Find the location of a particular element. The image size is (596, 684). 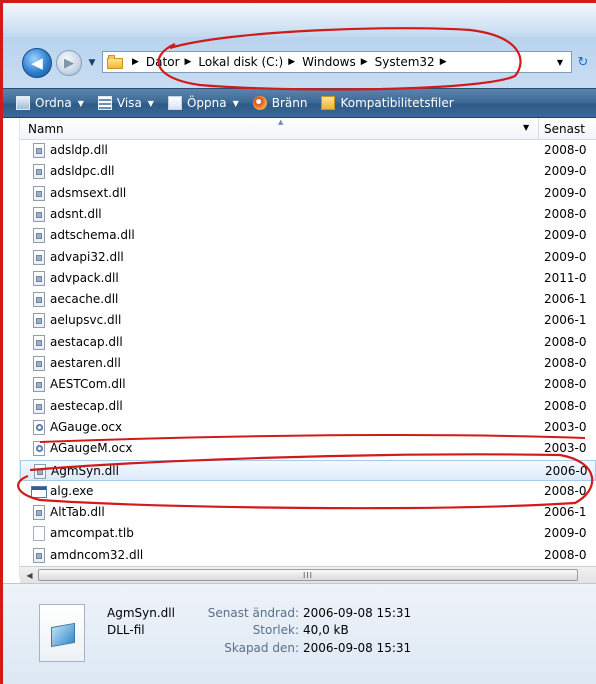

scrollbar-grip: III is located at coordinates (308, 575).